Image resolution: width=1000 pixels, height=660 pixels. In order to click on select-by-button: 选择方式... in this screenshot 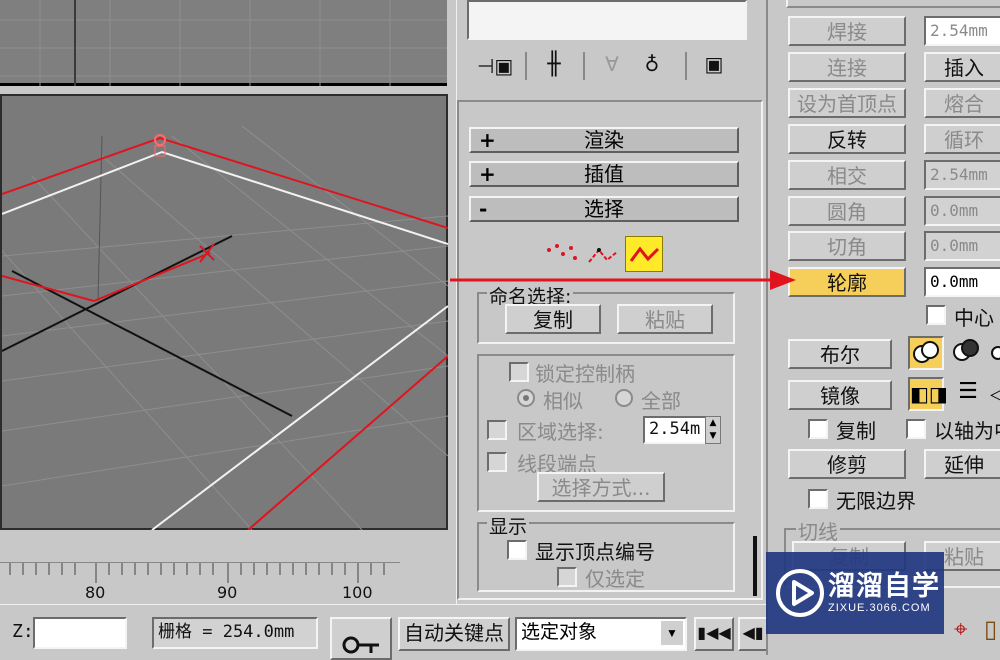, I will do `click(601, 487)`.